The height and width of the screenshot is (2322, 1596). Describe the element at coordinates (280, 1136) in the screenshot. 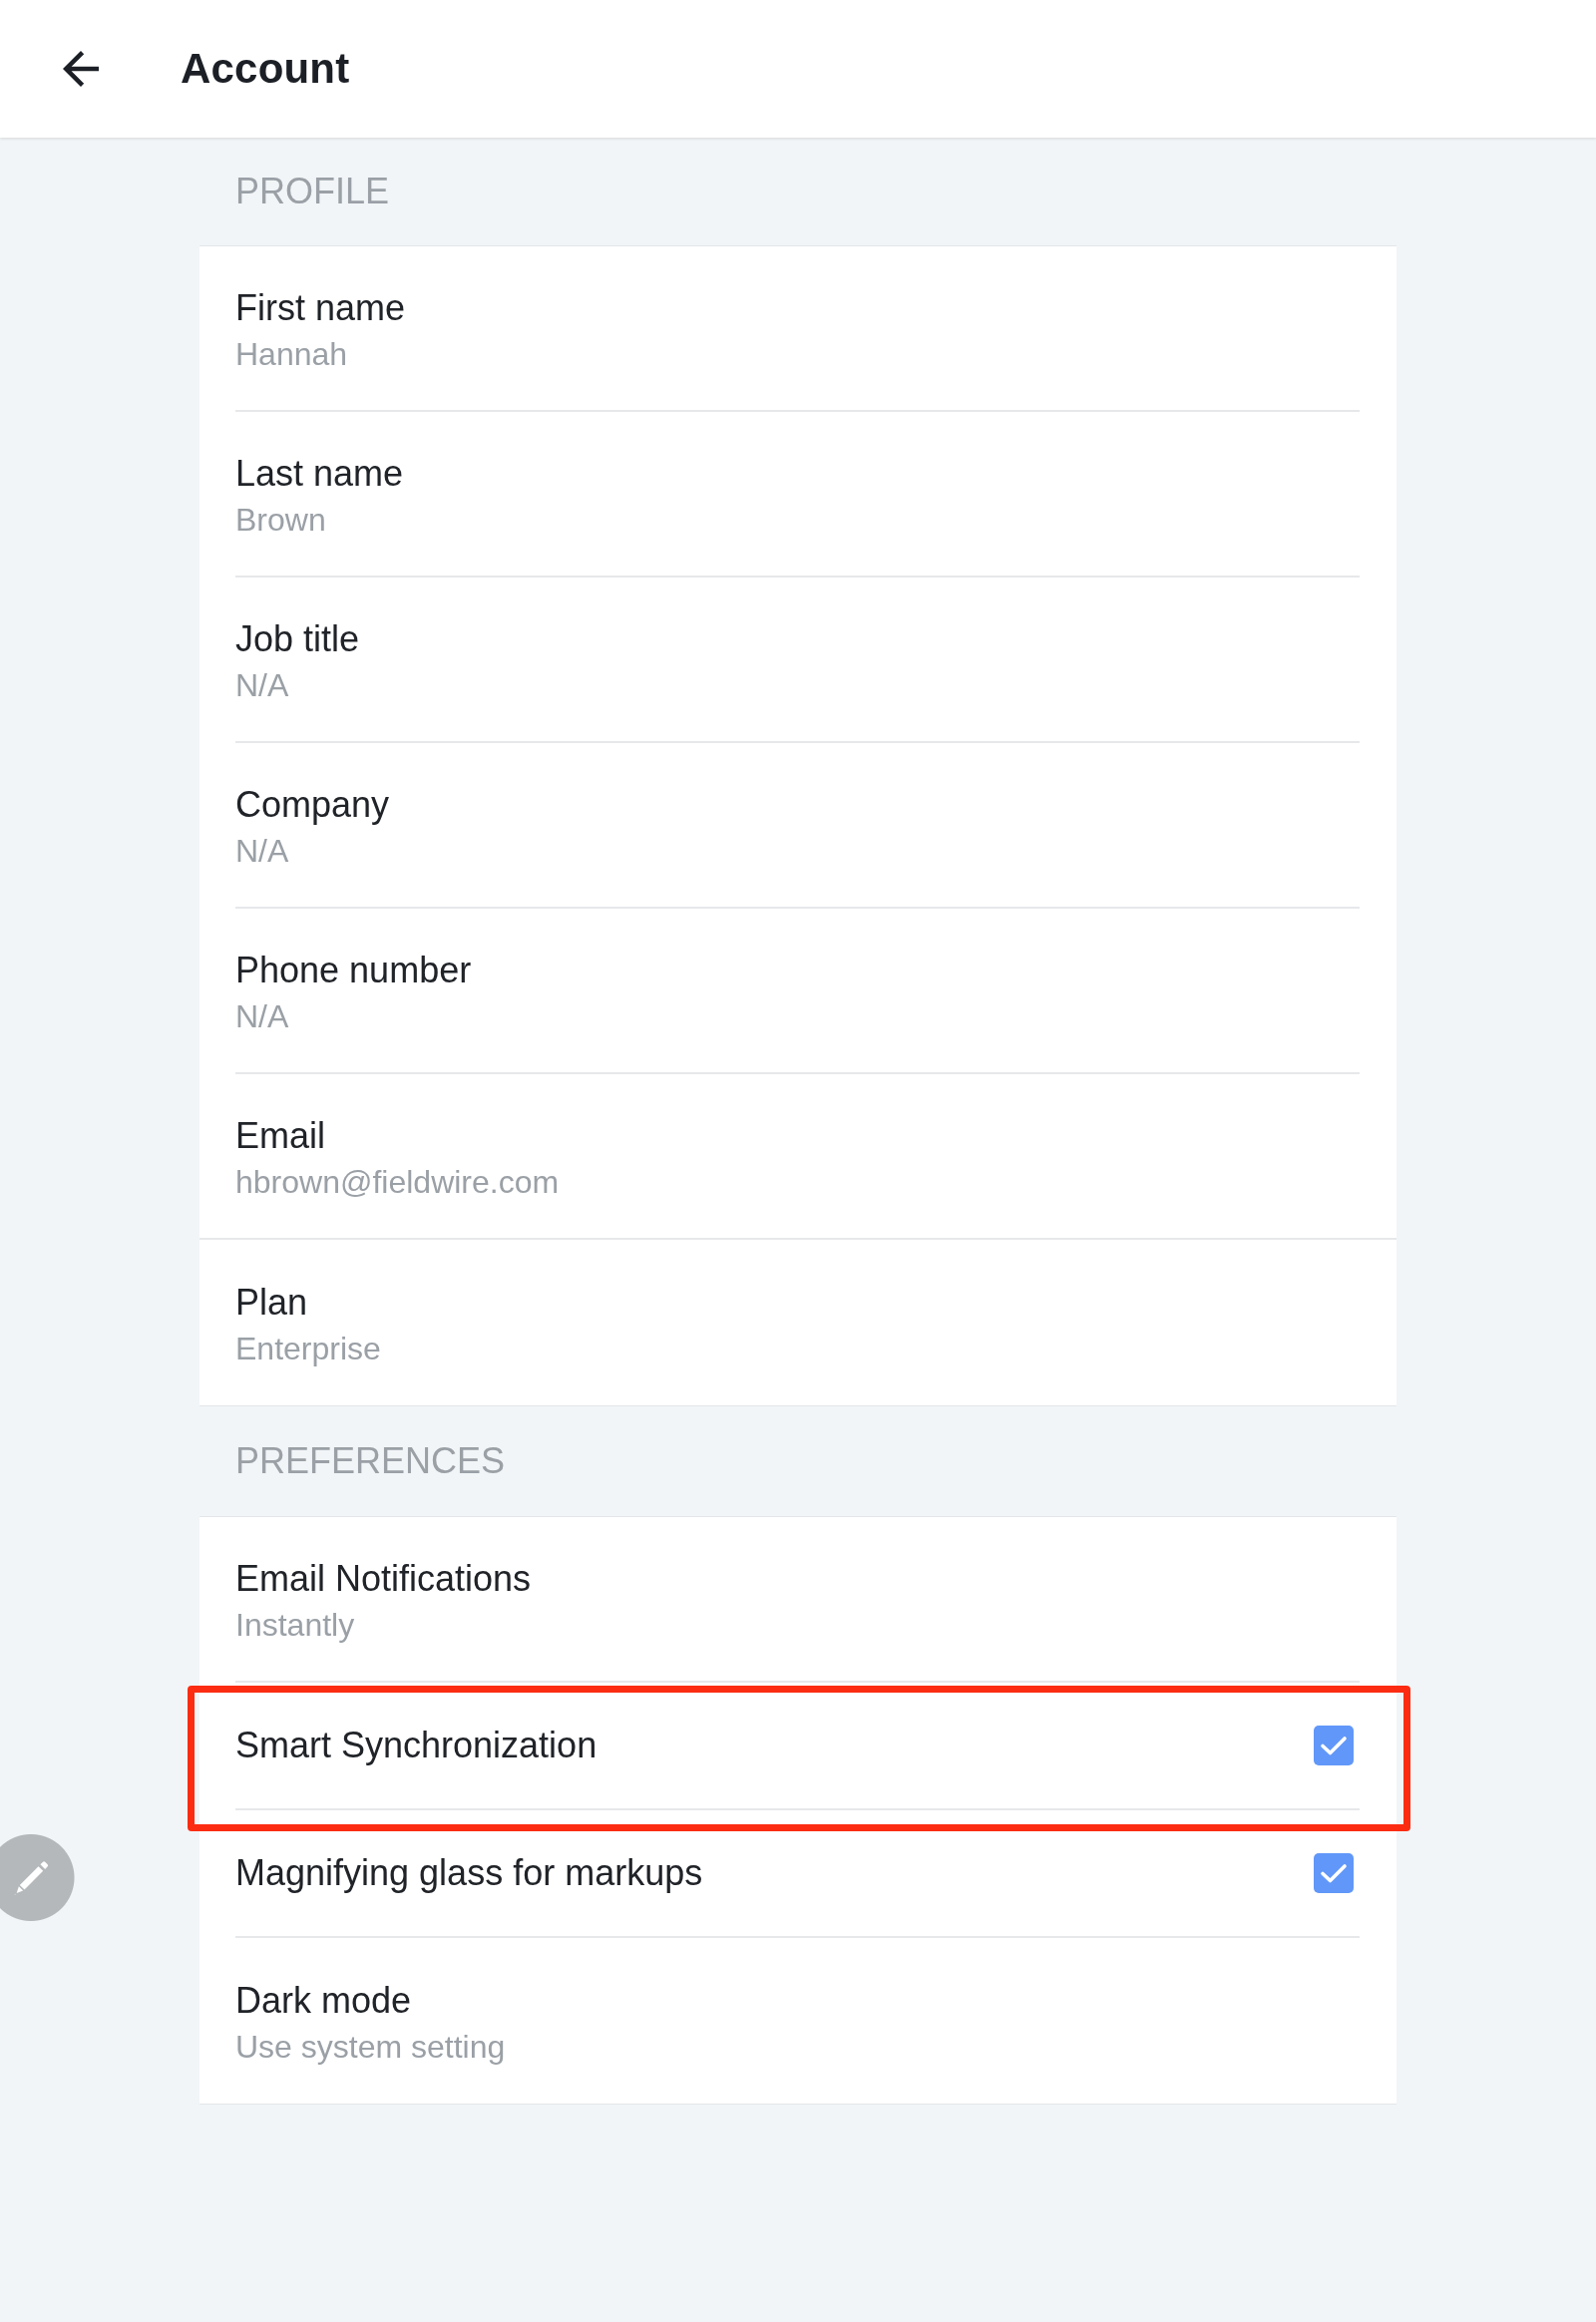

I see `setting-label: Email` at that location.